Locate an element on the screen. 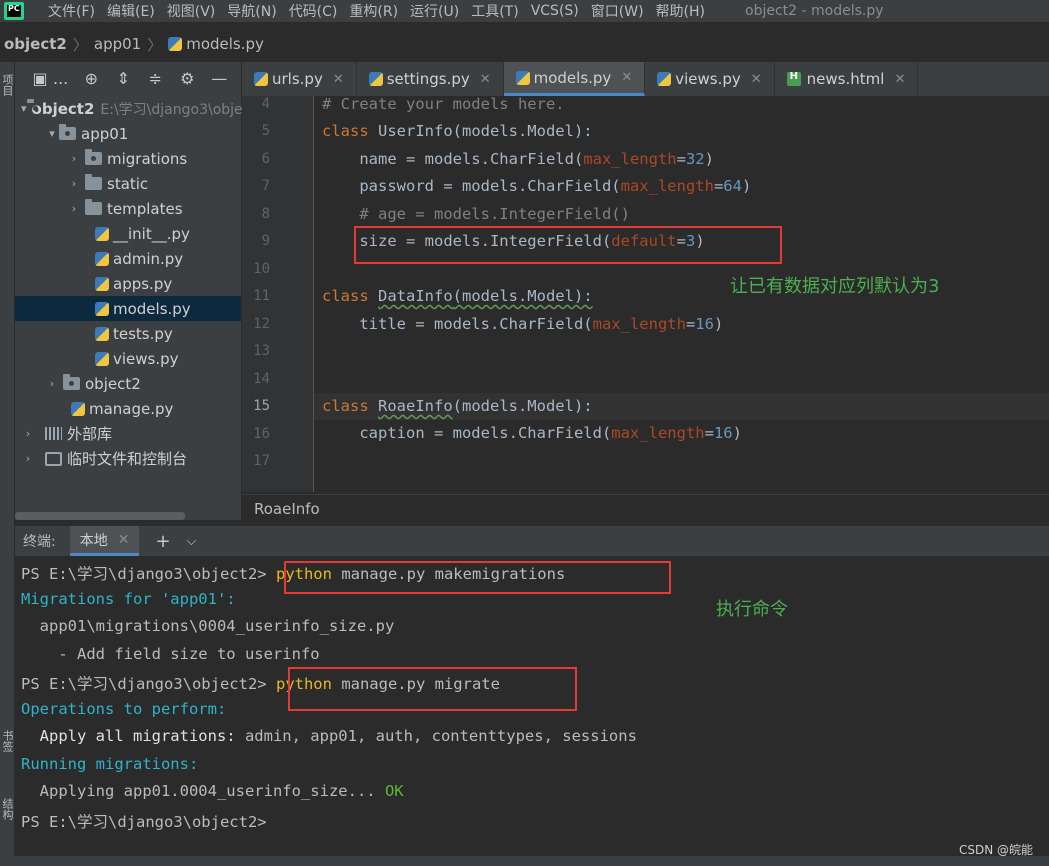 The height and width of the screenshot is (866, 1049). menu-vcs: VCS(S) is located at coordinates (555, 11).